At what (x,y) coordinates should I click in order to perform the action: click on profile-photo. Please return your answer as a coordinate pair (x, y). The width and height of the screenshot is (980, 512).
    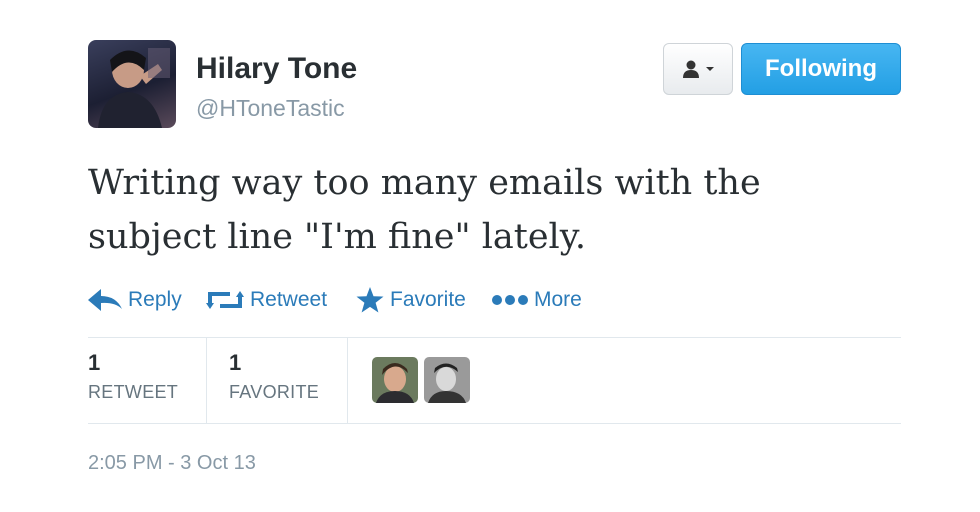
    Looking at the image, I should click on (134, 88).